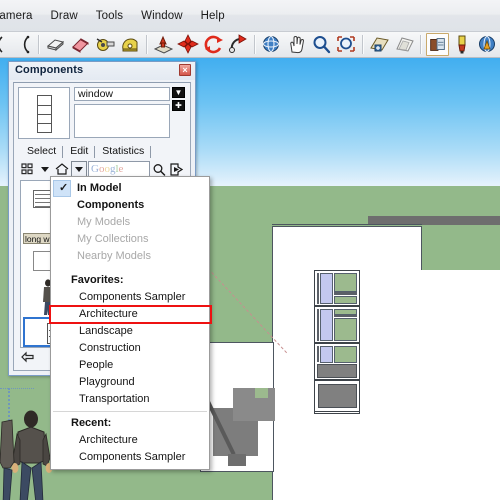 The image size is (500, 500). Describe the element at coordinates (185, 70) in the screenshot. I see `close-icon: ×` at that location.